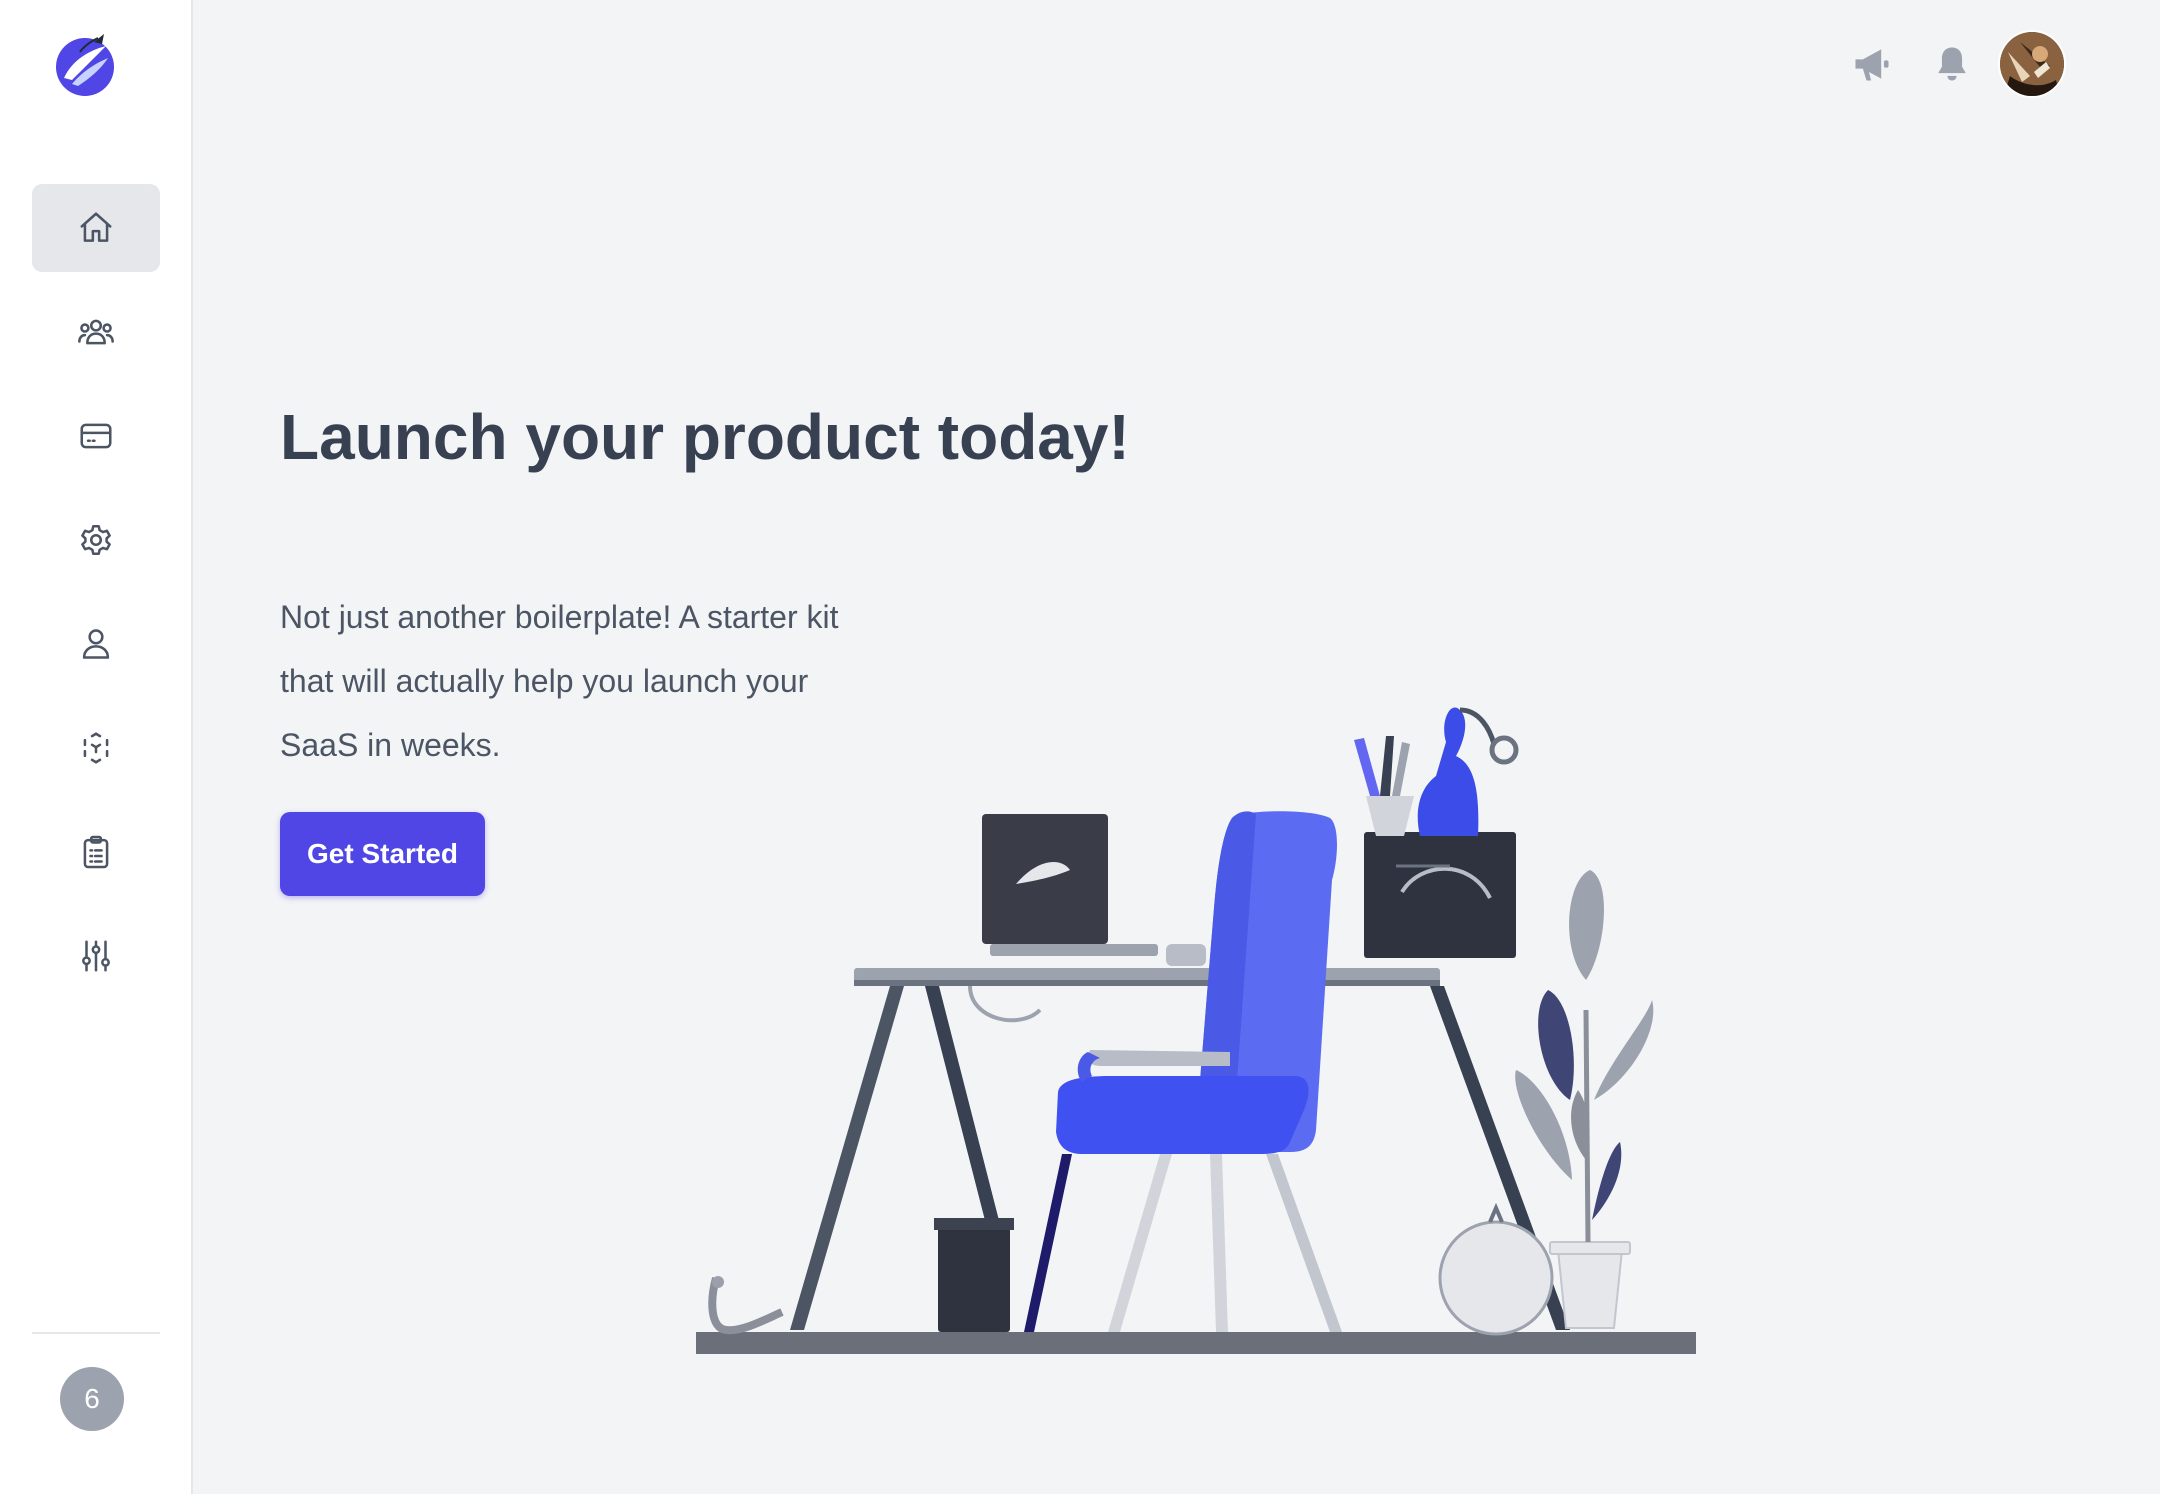  I want to click on user-avatar, so click(2032, 64).